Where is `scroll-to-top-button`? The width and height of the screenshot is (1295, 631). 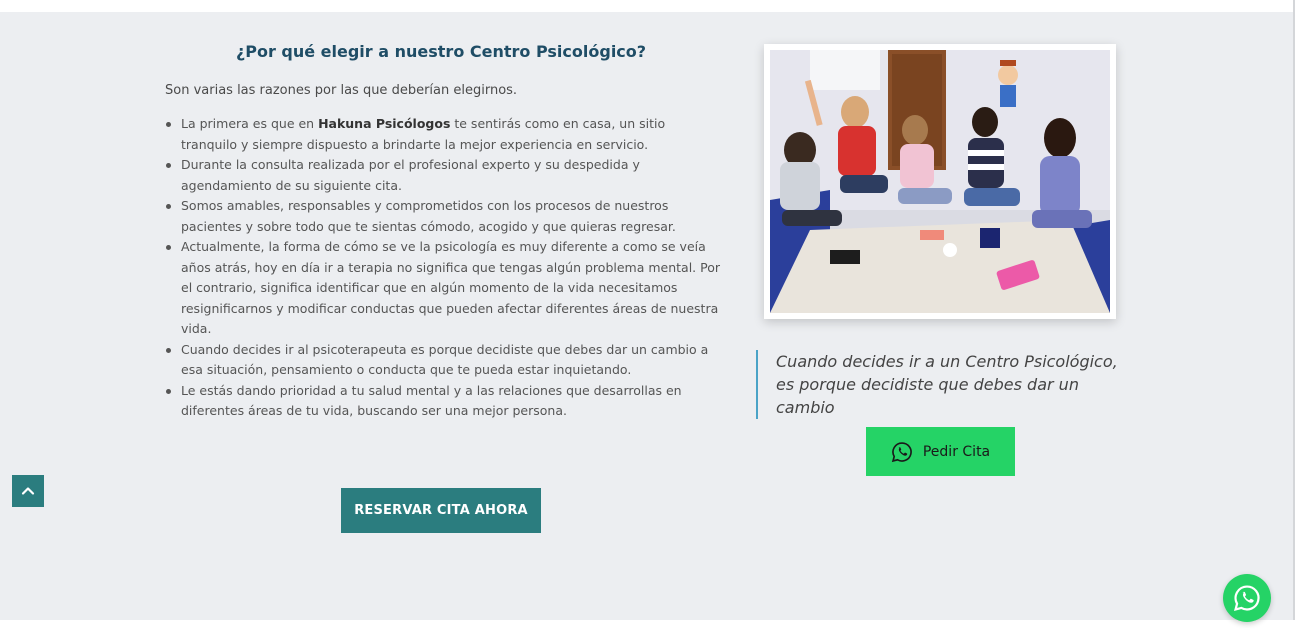 scroll-to-top-button is located at coordinates (28, 491).